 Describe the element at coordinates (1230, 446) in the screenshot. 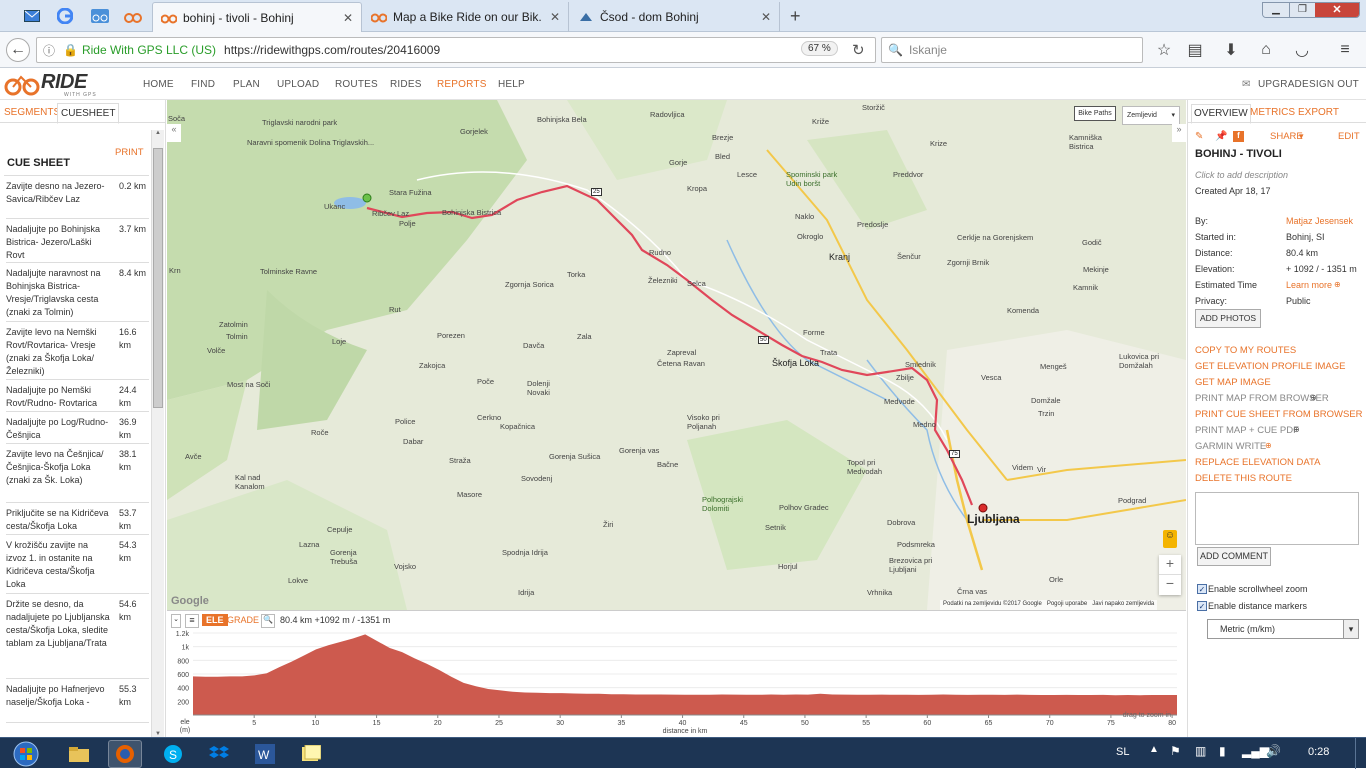

I see `garmin-write-link: GARMIN WRITE` at that location.